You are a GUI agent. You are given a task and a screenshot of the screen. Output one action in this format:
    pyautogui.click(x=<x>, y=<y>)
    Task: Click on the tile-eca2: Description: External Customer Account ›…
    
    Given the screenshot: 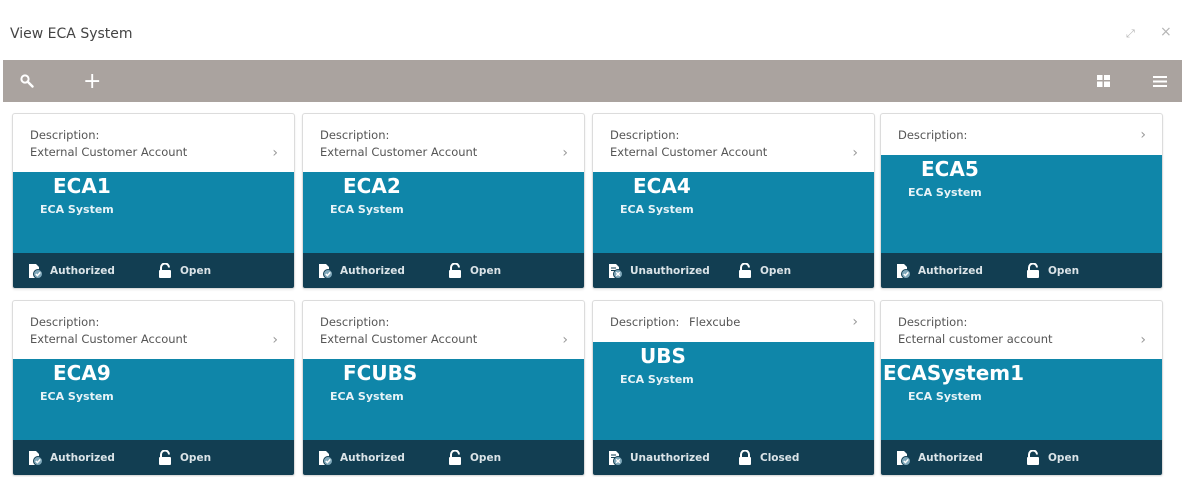 What is the action you would take?
    pyautogui.click(x=443, y=201)
    